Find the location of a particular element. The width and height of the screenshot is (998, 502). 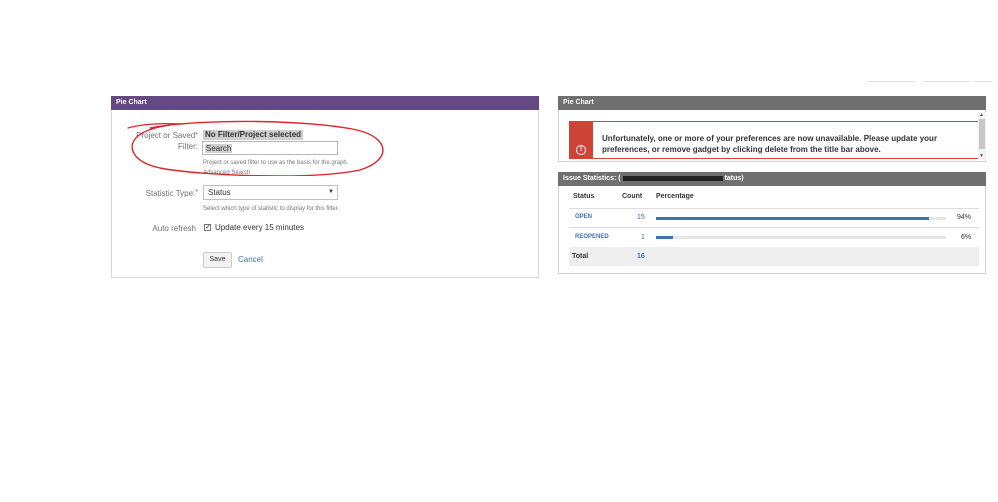

row-divider is located at coordinates (774, 227).